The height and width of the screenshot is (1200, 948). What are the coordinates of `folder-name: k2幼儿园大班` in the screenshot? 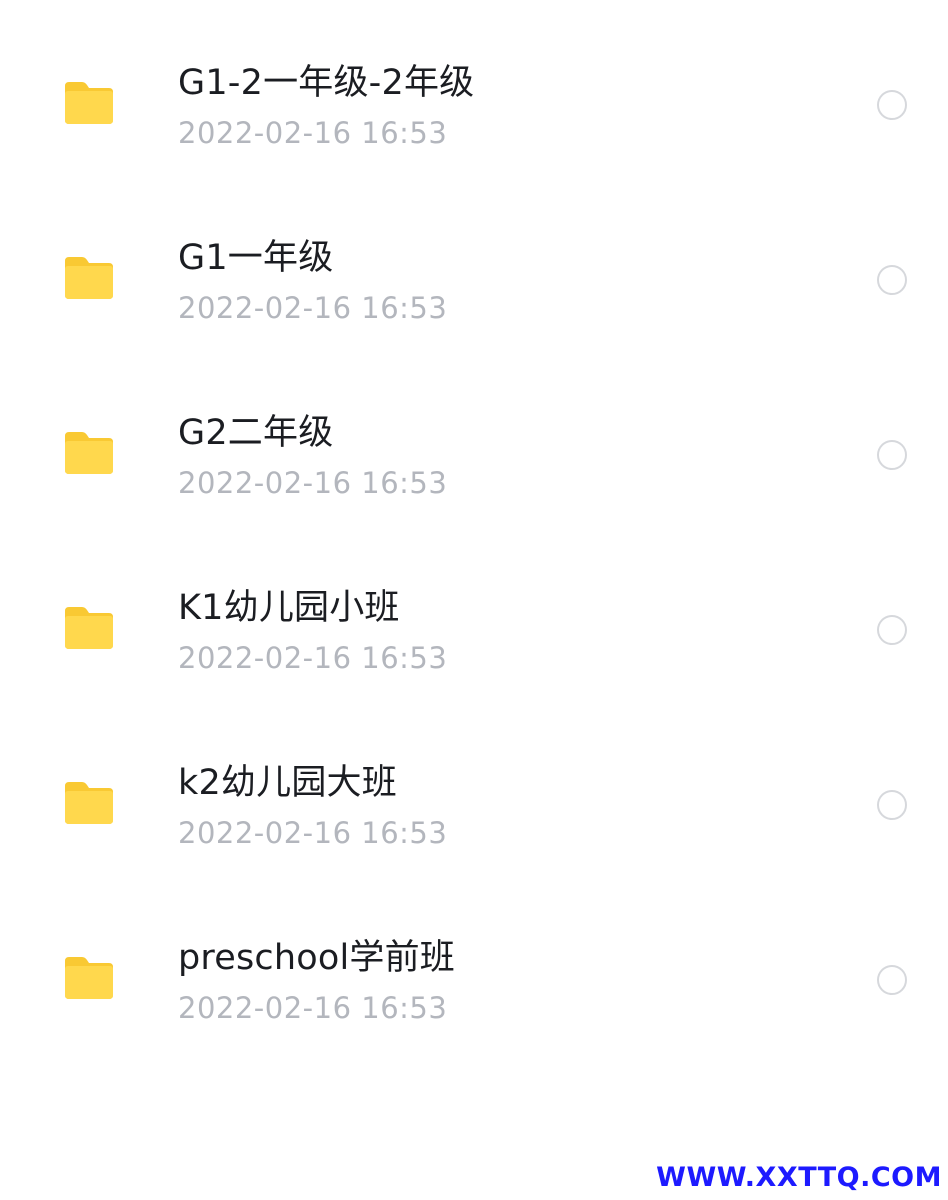 It's located at (287, 783).